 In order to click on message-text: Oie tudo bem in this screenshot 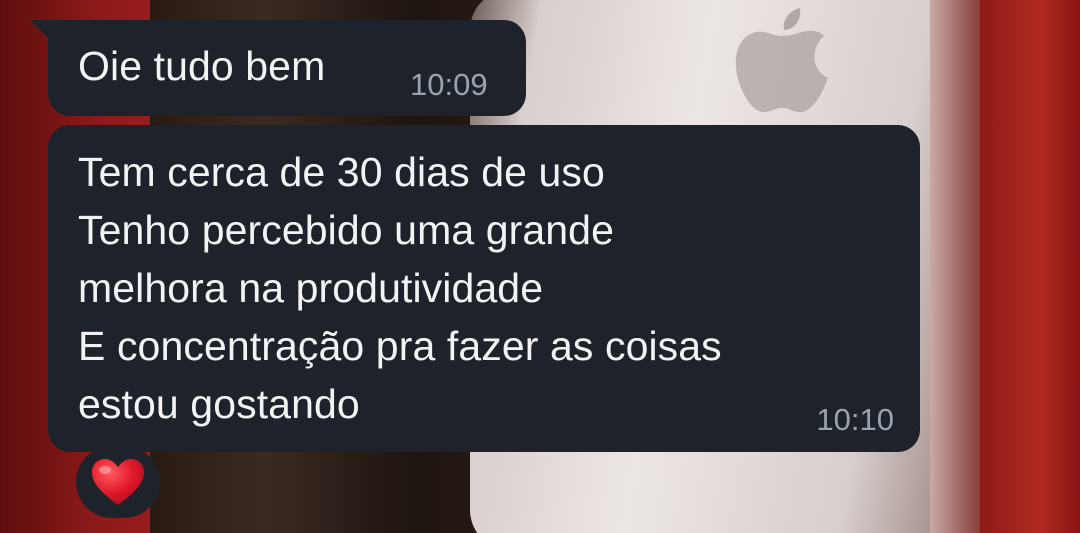, I will do `click(202, 66)`.